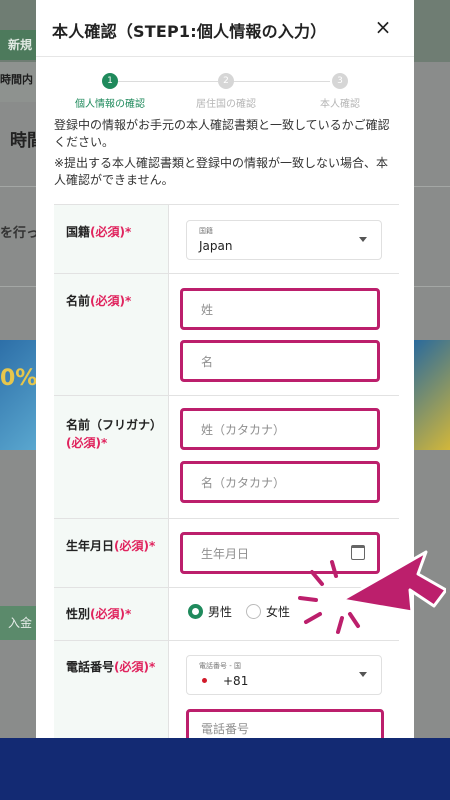 This screenshot has height=800, width=450. Describe the element at coordinates (280, 361) in the screenshot. I see `first-name-input: 名` at that location.